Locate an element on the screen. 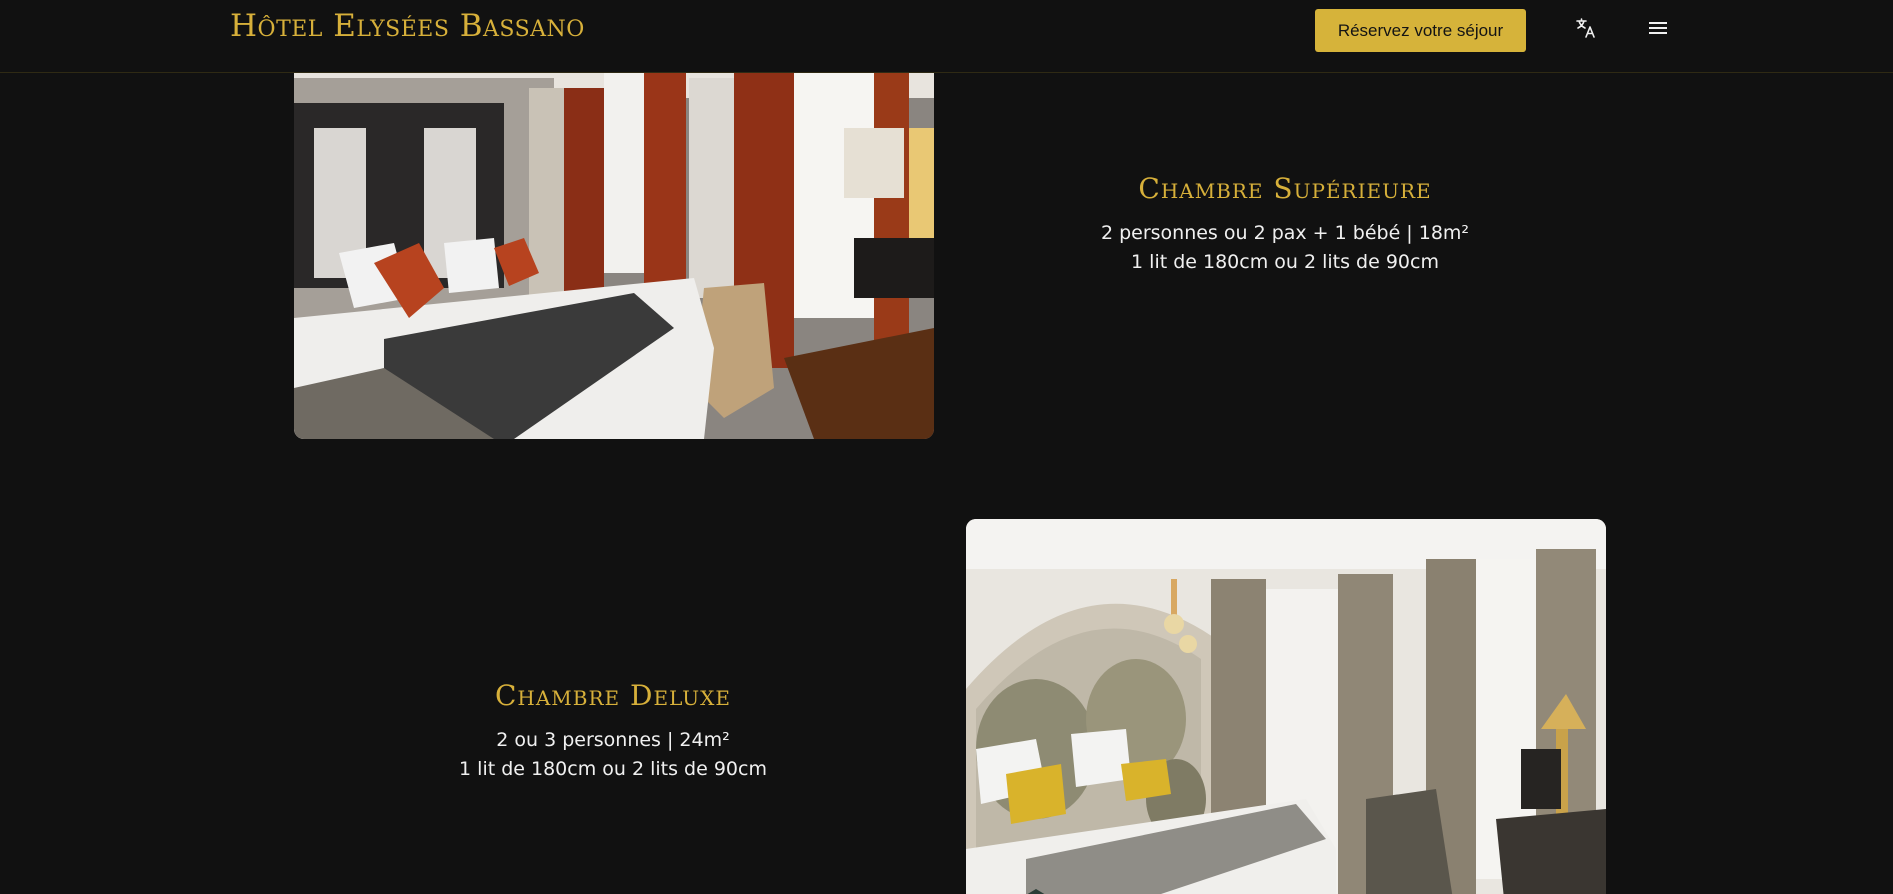 This screenshot has height=894, width=1893. hamburger-menu-icon is located at coordinates (1658, 30).